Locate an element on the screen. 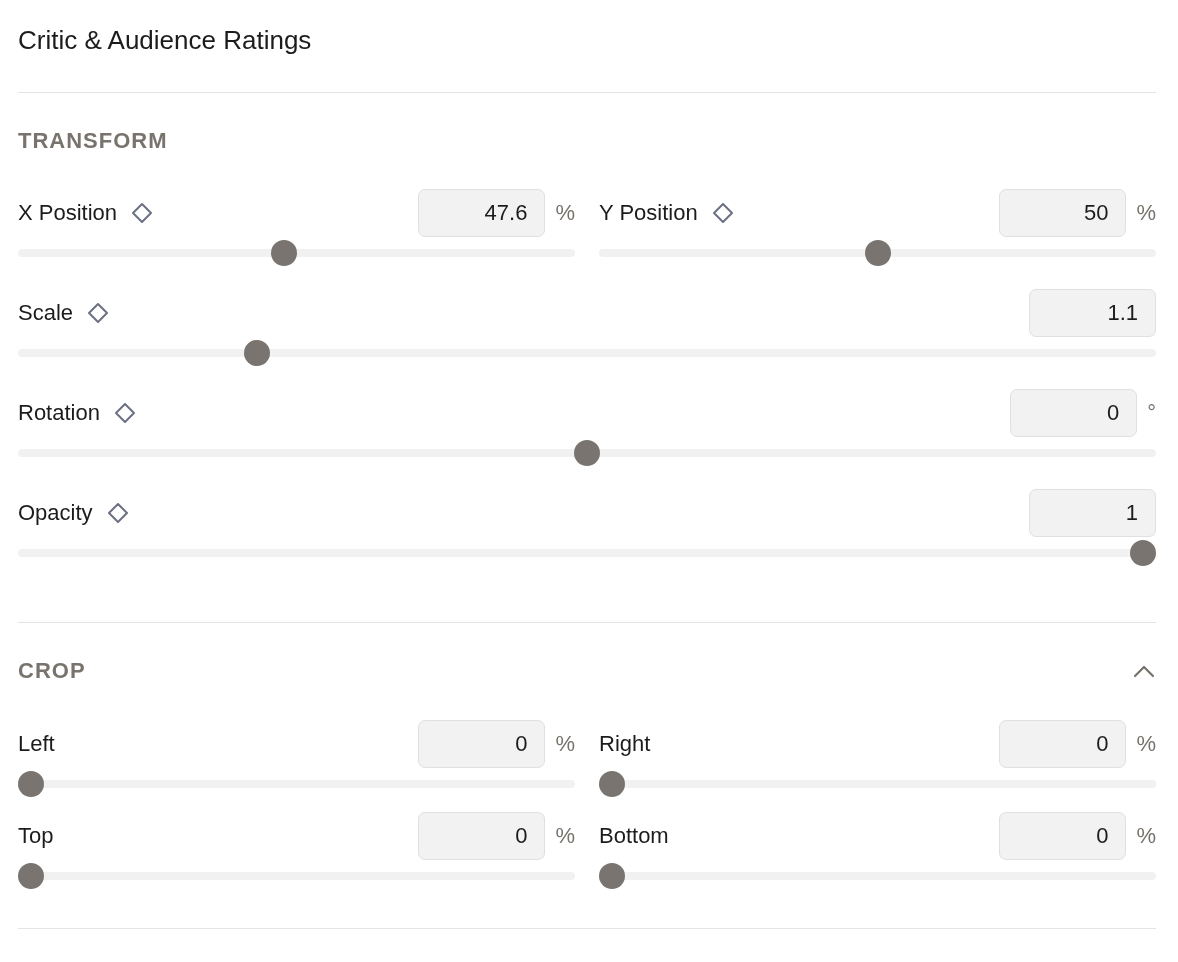 The image size is (1178, 962). field-label: Y Position is located at coordinates (648, 213).